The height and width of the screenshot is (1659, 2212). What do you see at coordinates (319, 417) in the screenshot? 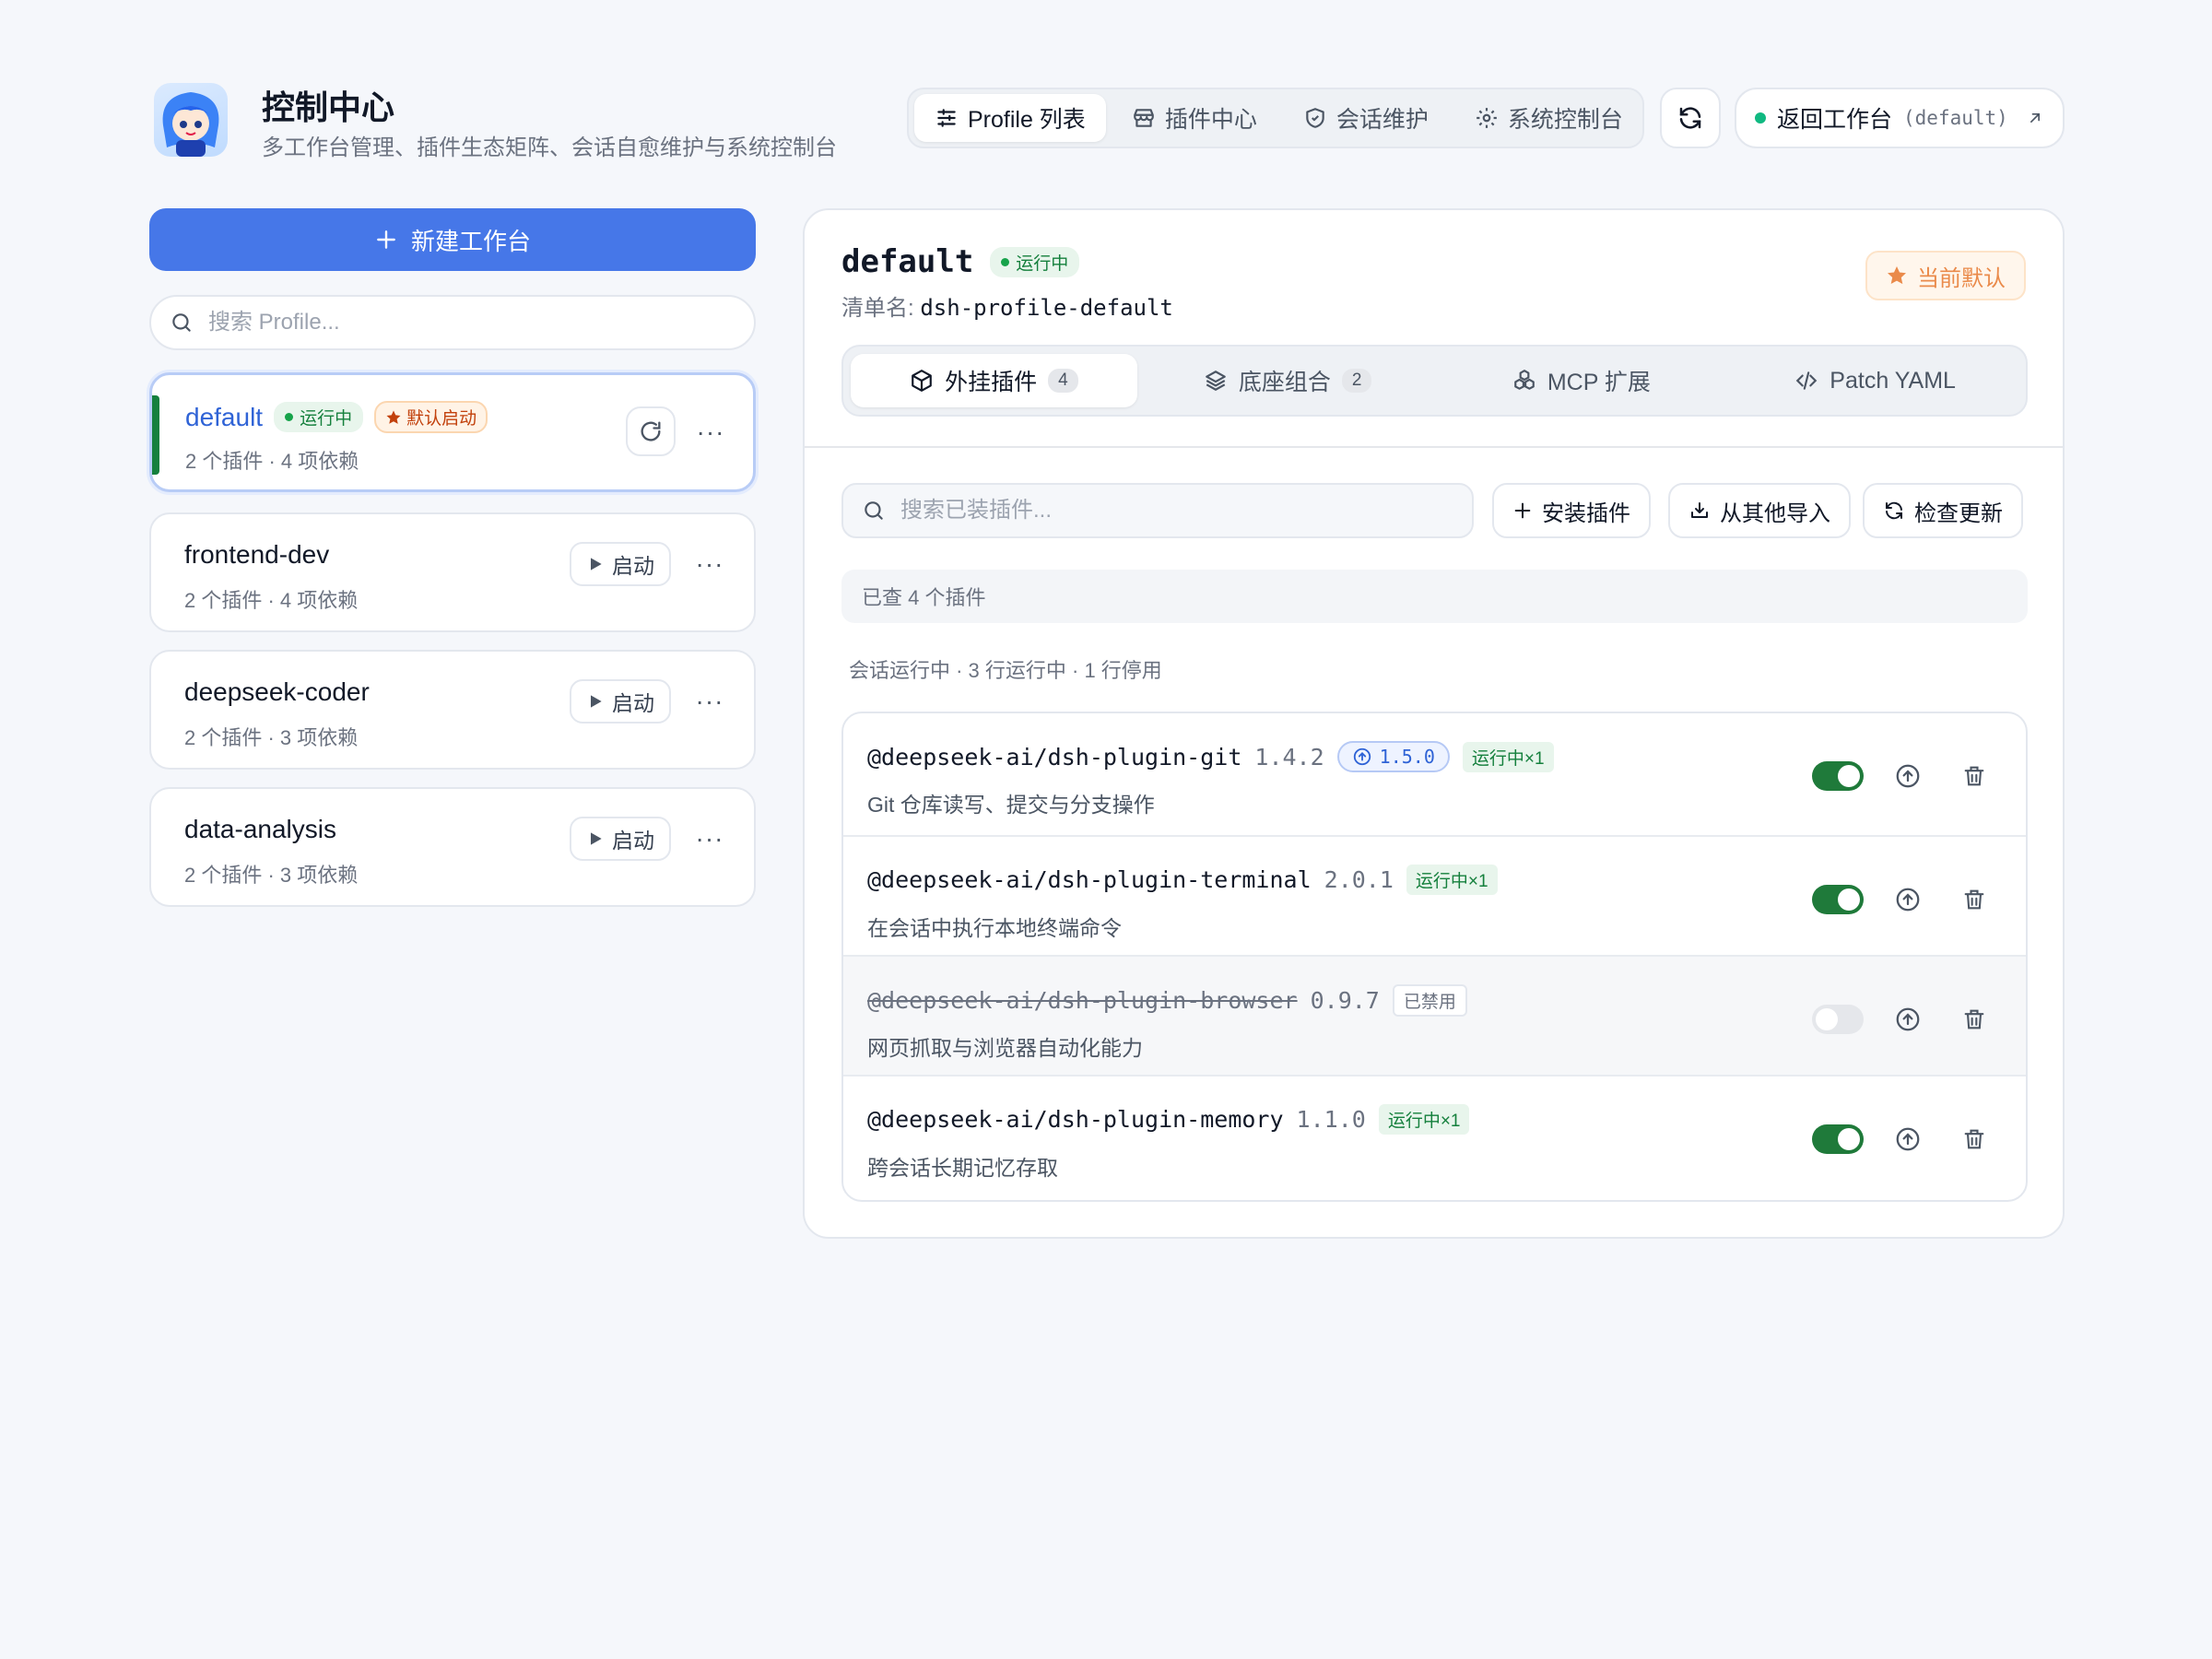
I see `status-badge: 运行中` at bounding box center [319, 417].